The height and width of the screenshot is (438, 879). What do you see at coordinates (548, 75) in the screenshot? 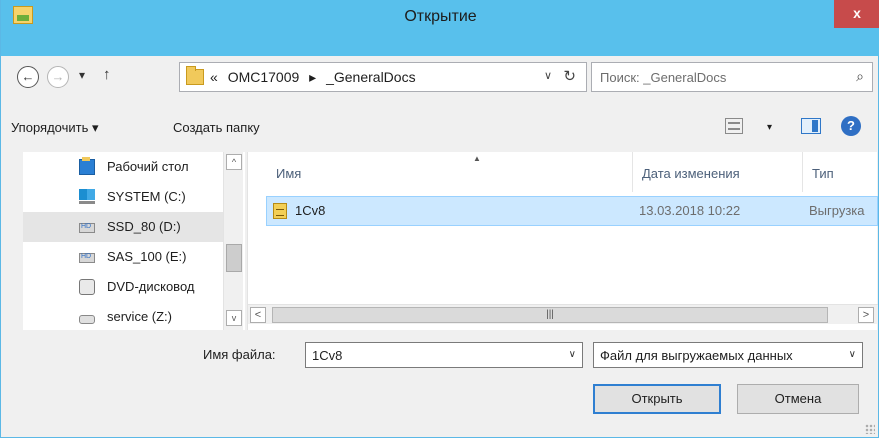
I see `address-dropdown-icon: ∨` at bounding box center [548, 75].